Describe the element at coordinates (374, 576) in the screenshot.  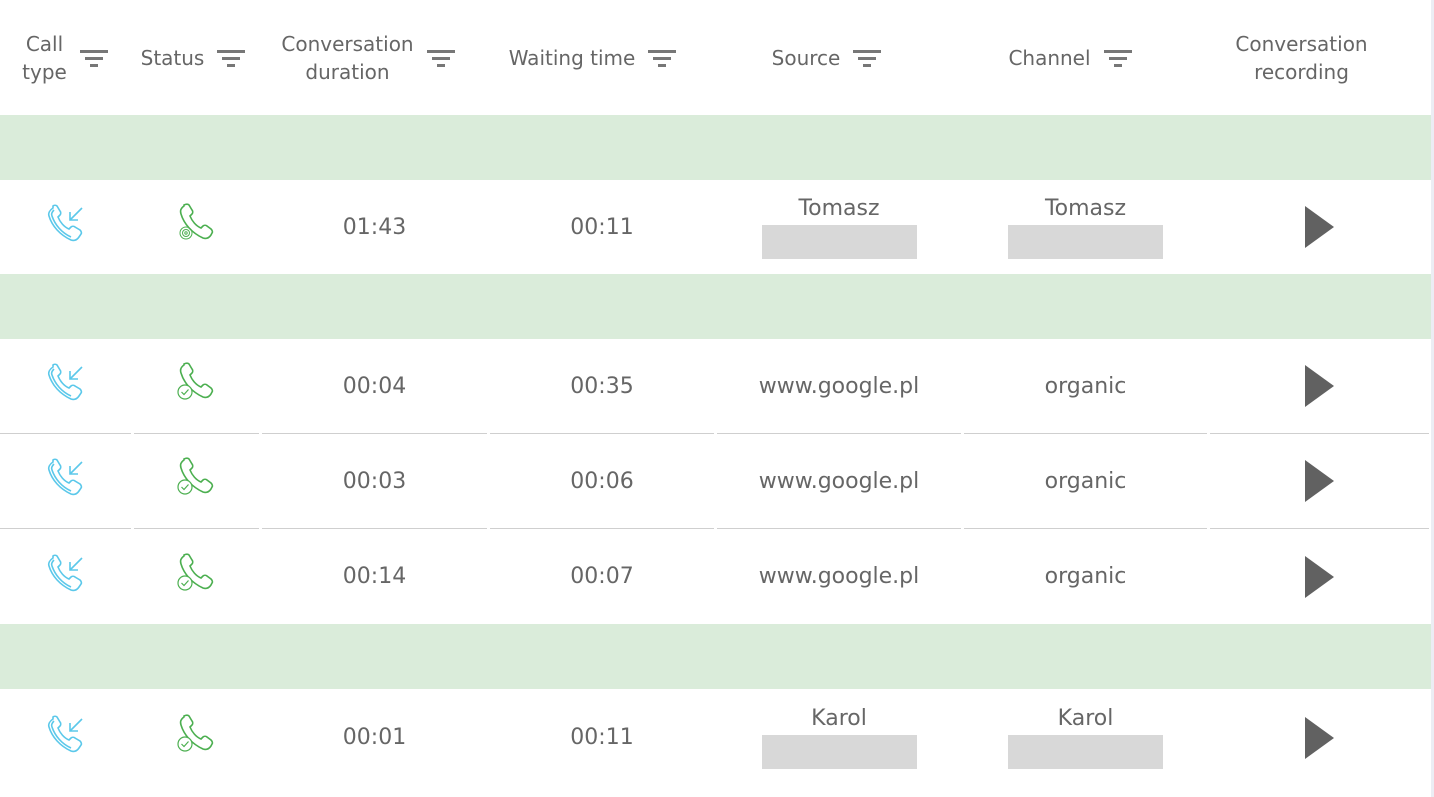
I see `duration-cell: 00:14` at that location.